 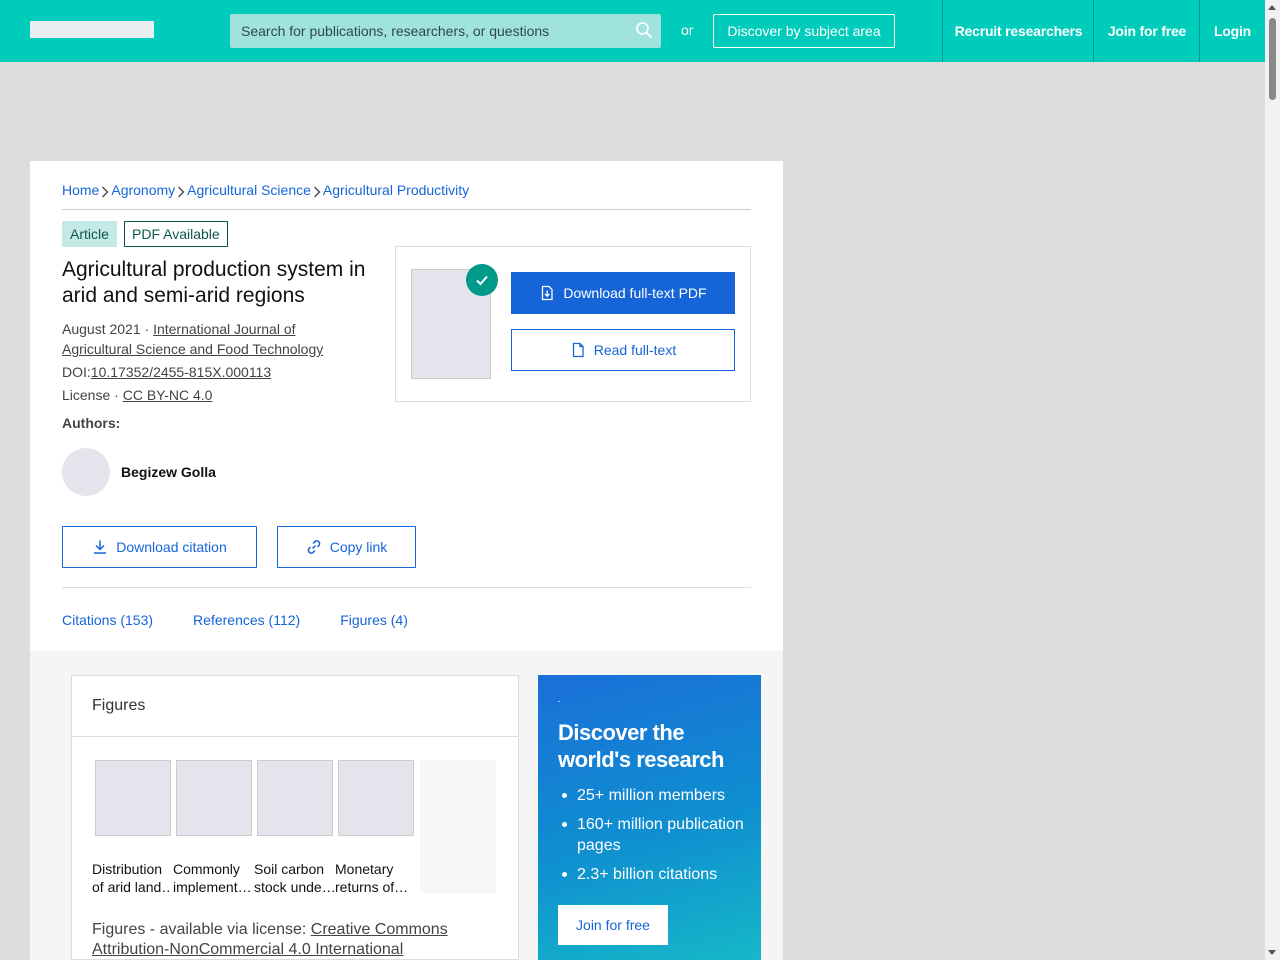 What do you see at coordinates (687, 30) in the screenshot?
I see `or-text: or` at bounding box center [687, 30].